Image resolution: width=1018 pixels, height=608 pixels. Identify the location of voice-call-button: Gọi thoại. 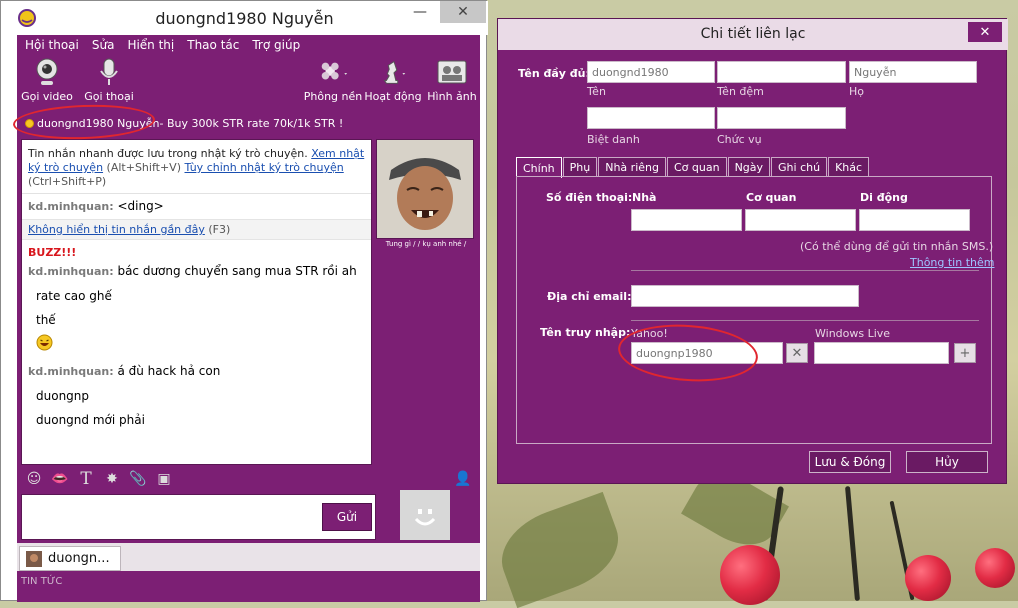
(109, 80).